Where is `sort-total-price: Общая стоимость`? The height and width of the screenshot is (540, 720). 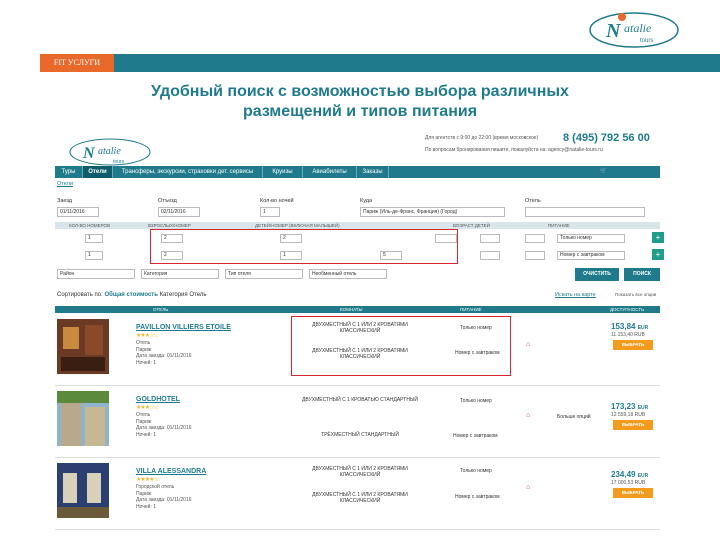
sort-total-price: Общая стоимость is located at coordinates (130, 295).